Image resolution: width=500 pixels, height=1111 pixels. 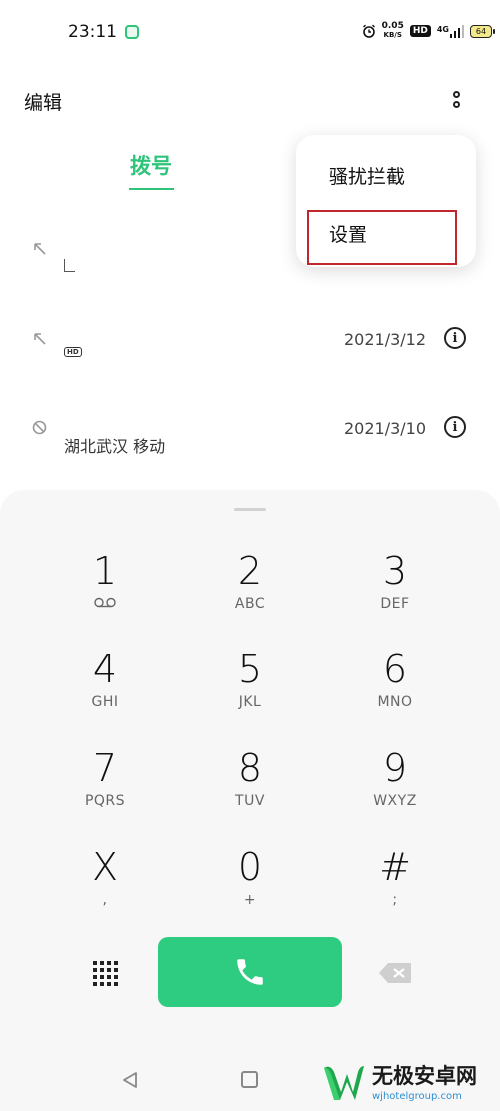 I want to click on watermark-logo, so click(x=344, y=1083).